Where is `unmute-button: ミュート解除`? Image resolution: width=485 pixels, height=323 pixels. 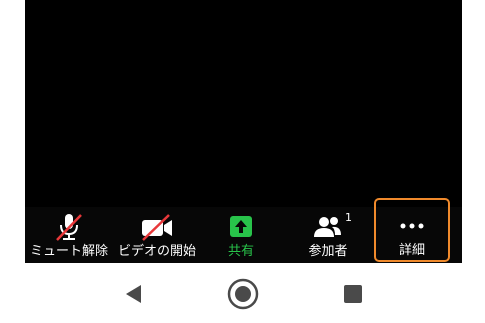 unmute-button: ミュート解除 is located at coordinates (69, 235).